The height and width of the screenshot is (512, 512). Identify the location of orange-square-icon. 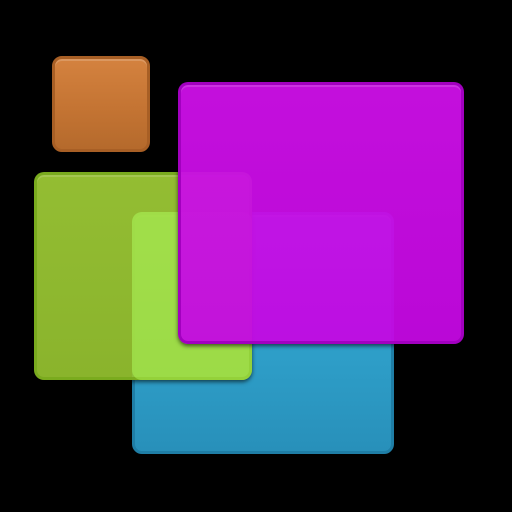
(101, 104).